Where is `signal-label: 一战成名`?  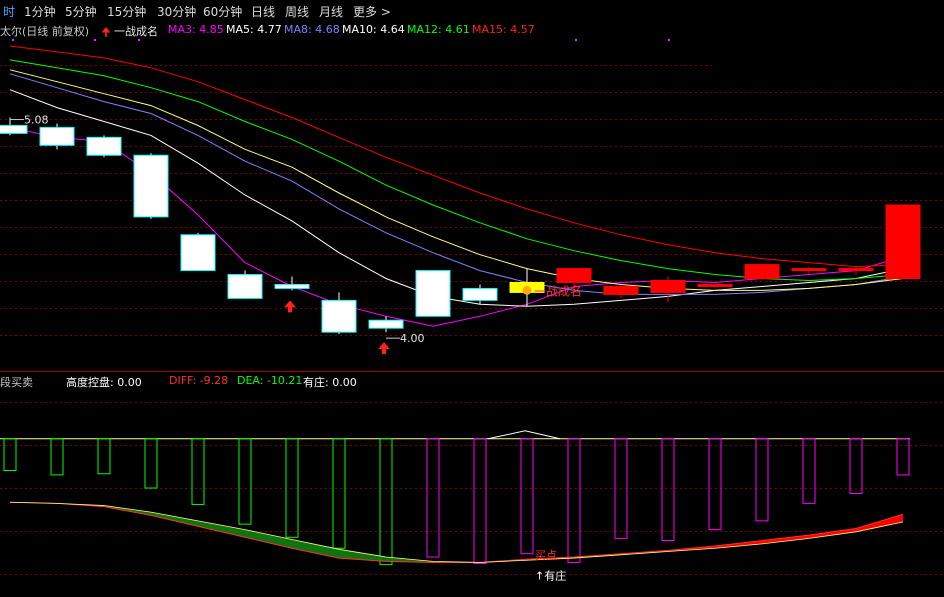
signal-label: 一战成名 is located at coordinates (558, 290).